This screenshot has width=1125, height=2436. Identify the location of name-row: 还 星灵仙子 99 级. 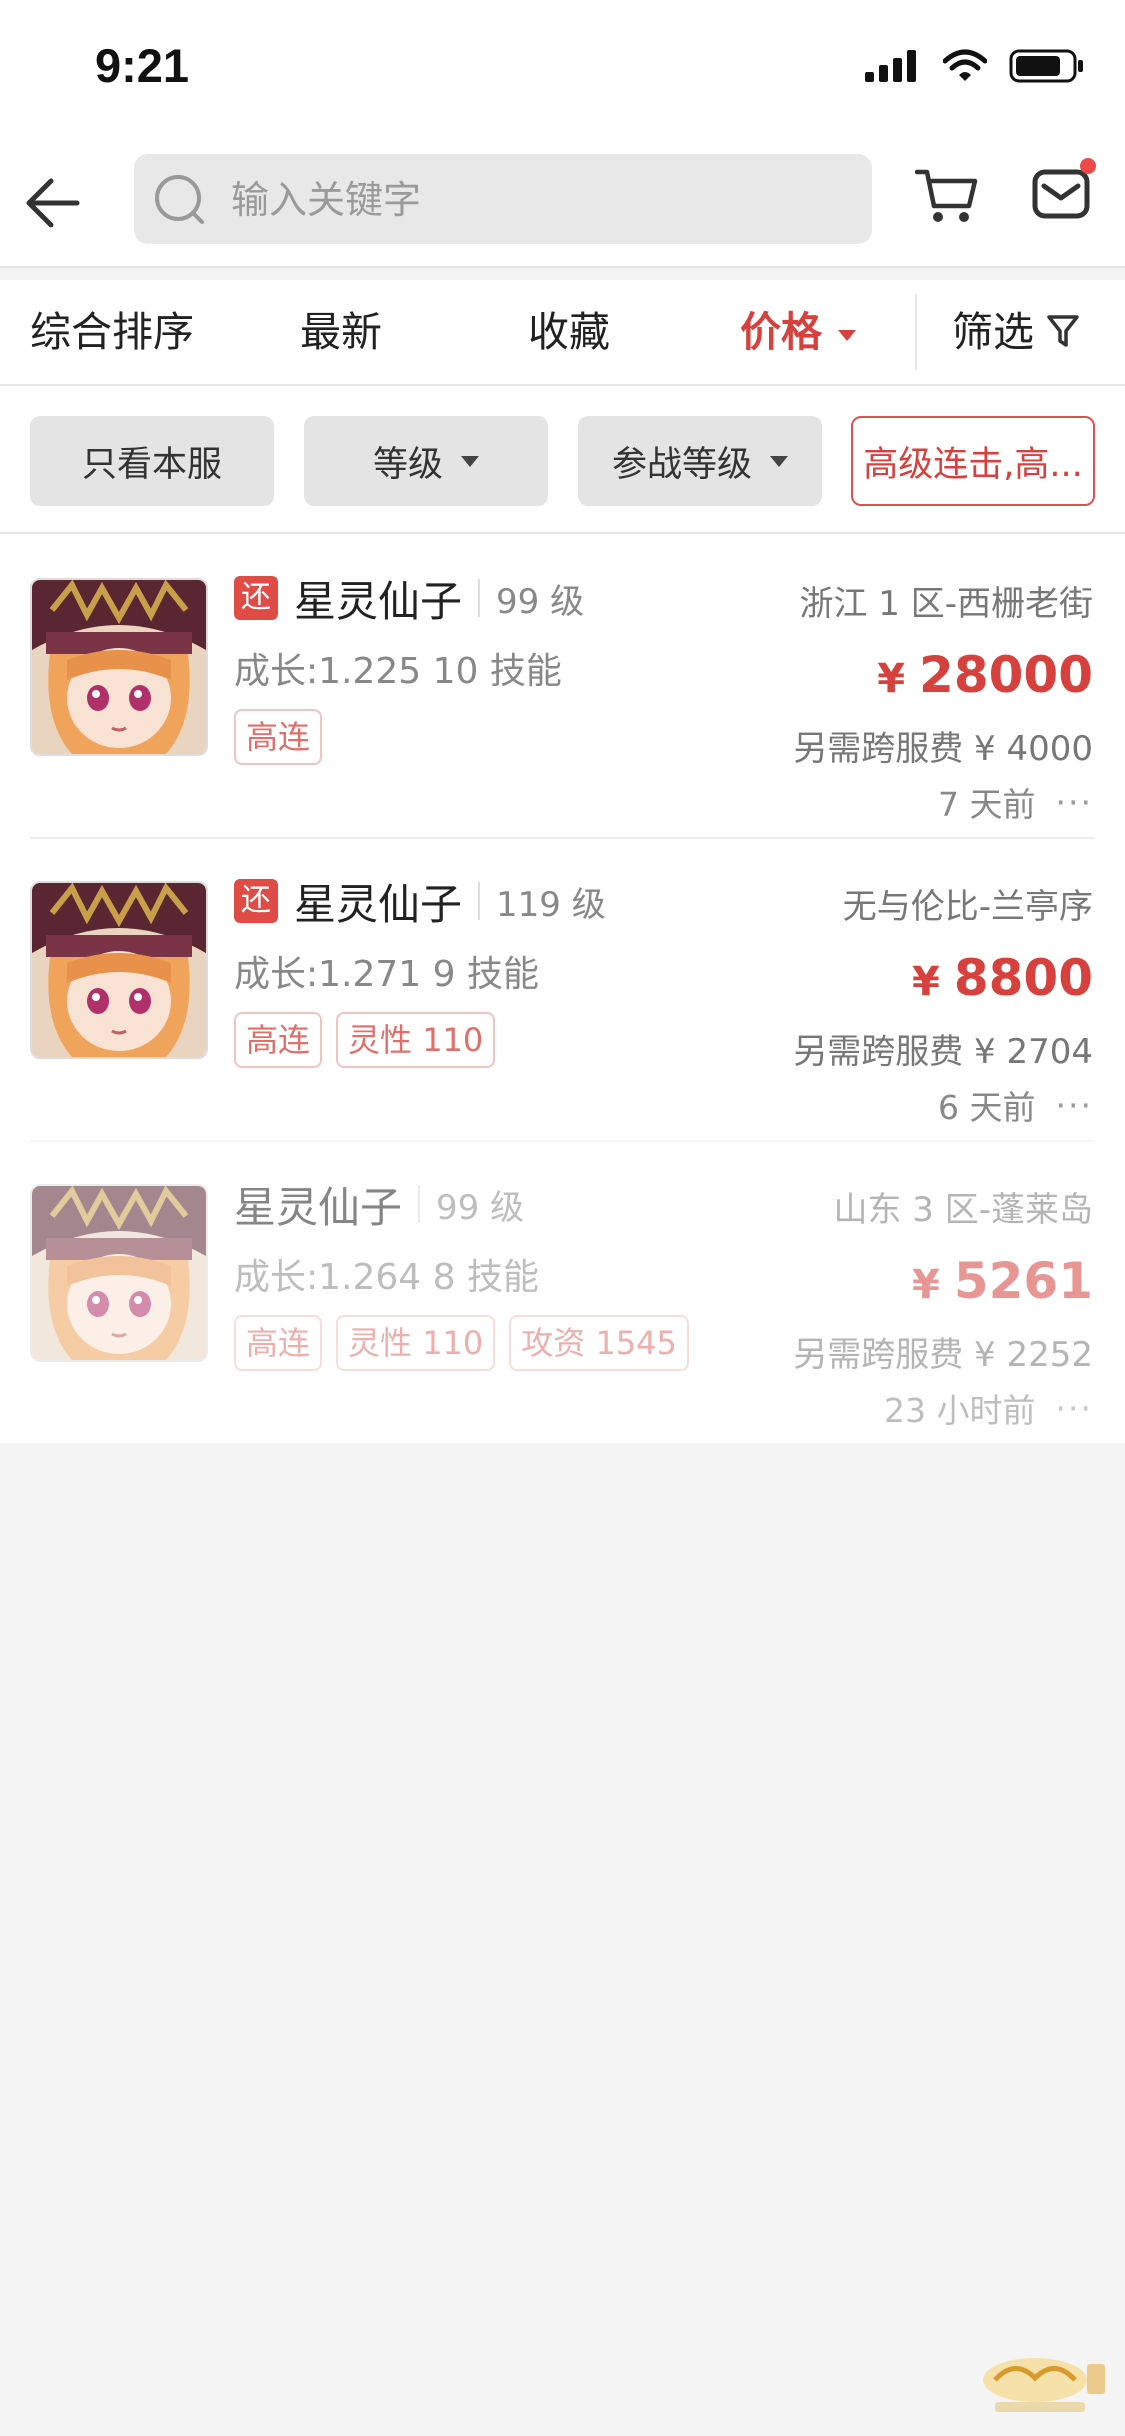
(409, 598).